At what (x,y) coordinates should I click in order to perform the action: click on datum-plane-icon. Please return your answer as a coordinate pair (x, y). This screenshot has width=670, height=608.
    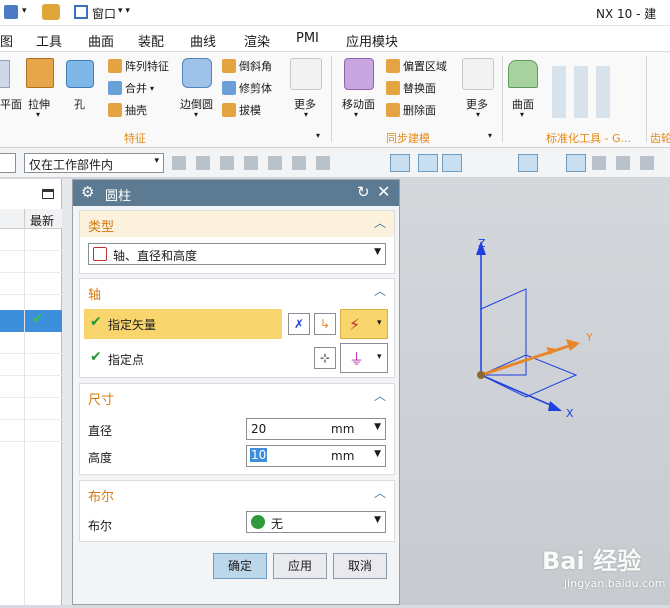
    Looking at the image, I should click on (5, 74).